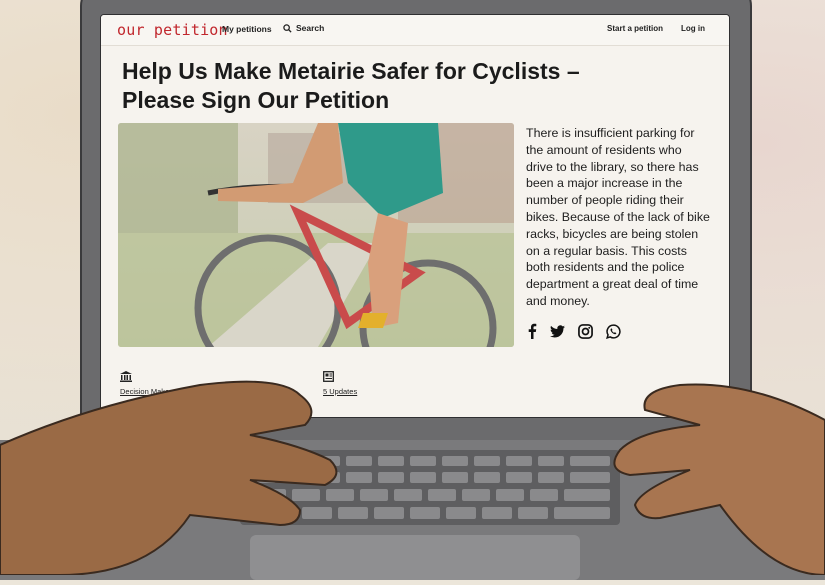 The image size is (825, 585). What do you see at coordinates (557, 331) in the screenshot?
I see `twitter-icon` at bounding box center [557, 331].